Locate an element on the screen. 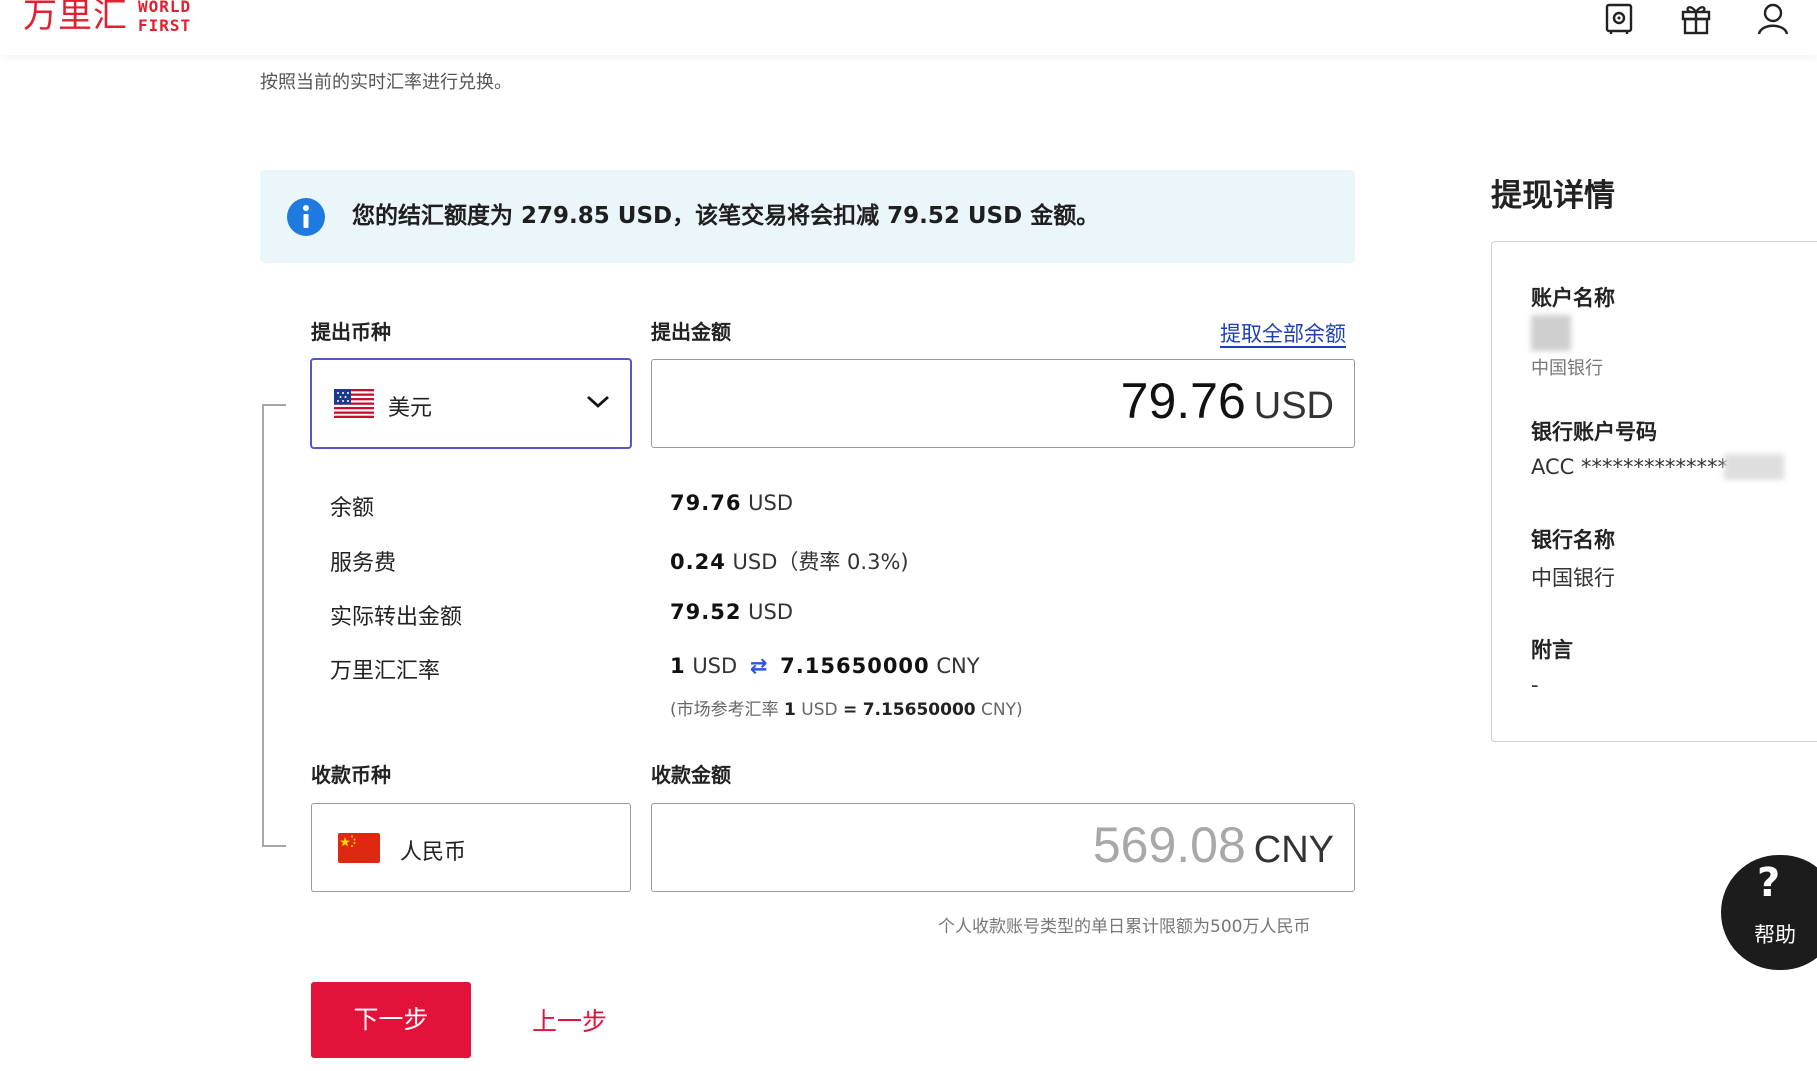  fee-amount: 0.24 is located at coordinates (698, 562).